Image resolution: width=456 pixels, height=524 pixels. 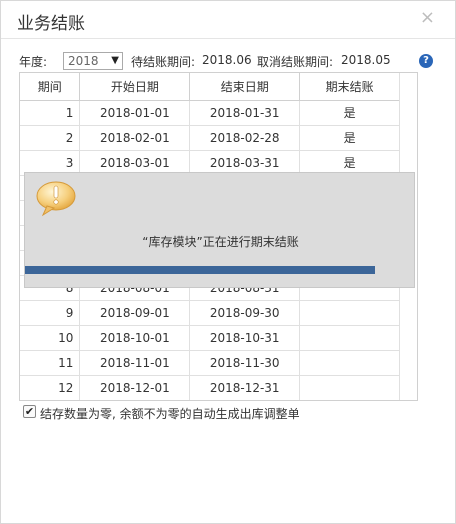 What do you see at coordinates (245, 363) in the screenshot?
I see `end-date-cell: 2018-11-30` at bounding box center [245, 363].